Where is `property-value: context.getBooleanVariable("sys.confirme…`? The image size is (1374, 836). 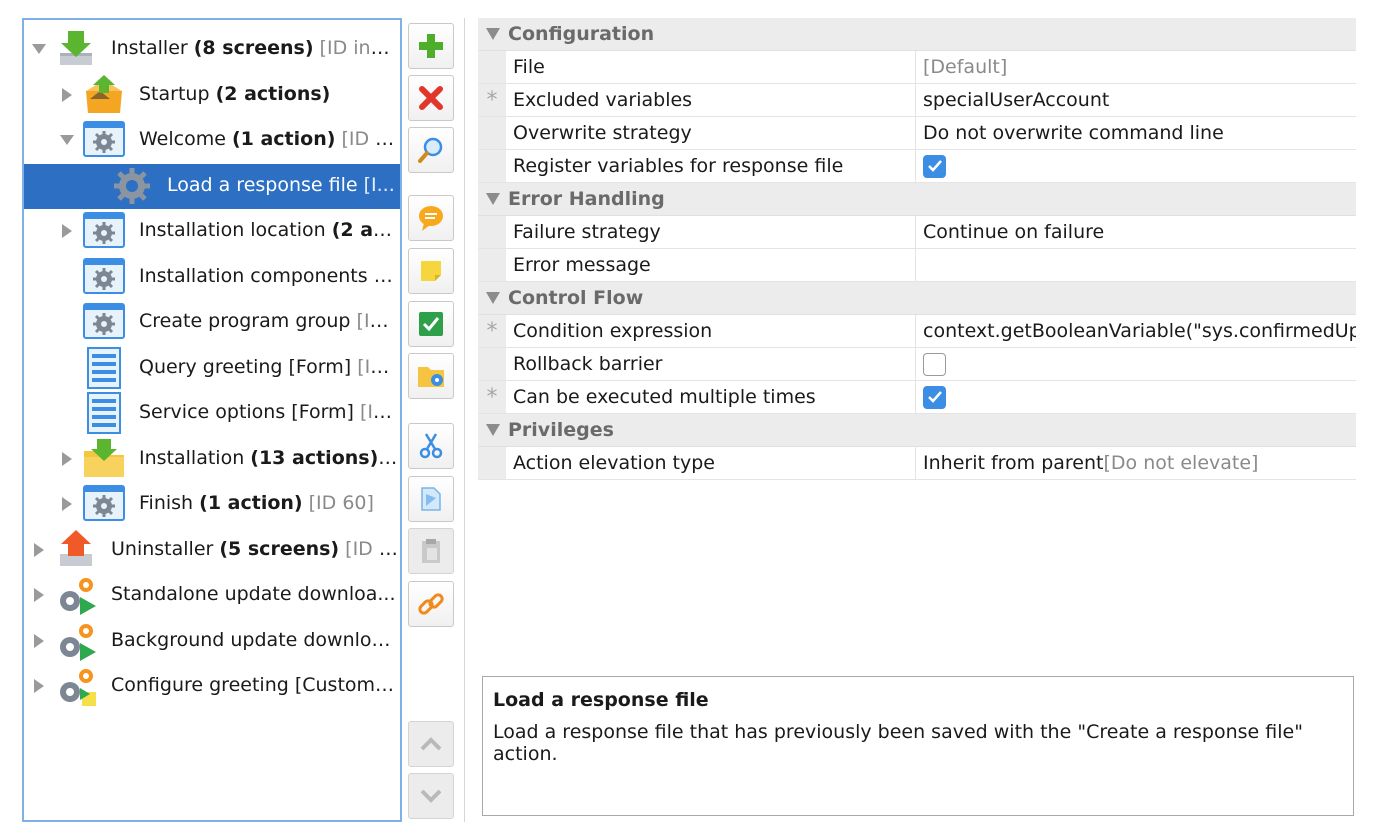 property-value: context.getBooleanVariable("sys.confirme… is located at coordinates (1136, 331).